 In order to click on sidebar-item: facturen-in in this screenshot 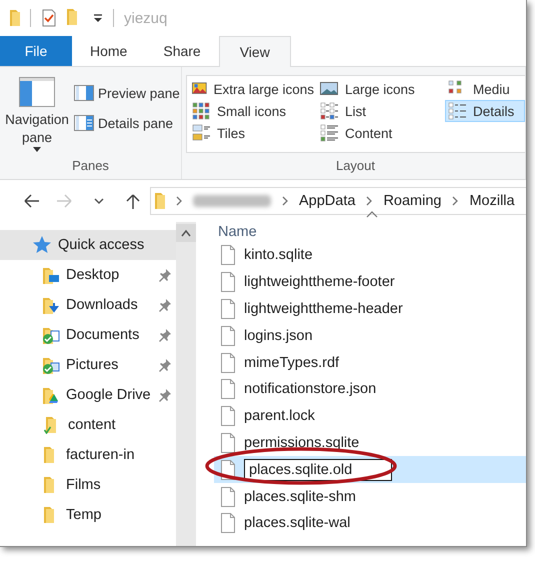, I will do `click(88, 455)`.